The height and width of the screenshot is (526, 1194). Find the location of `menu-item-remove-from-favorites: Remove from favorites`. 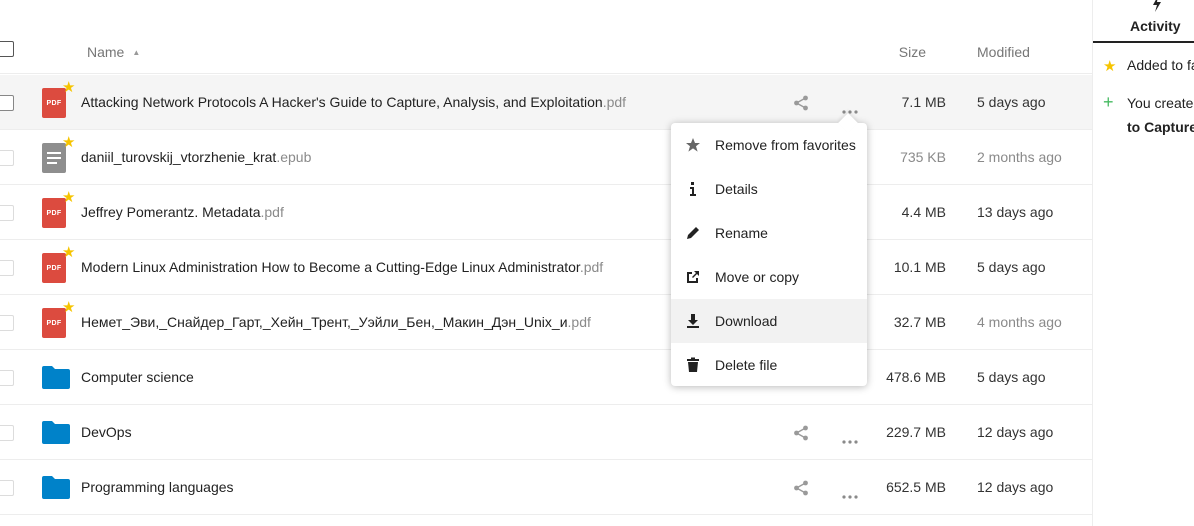

menu-item-remove-from-favorites: Remove from favorites is located at coordinates (769, 145).